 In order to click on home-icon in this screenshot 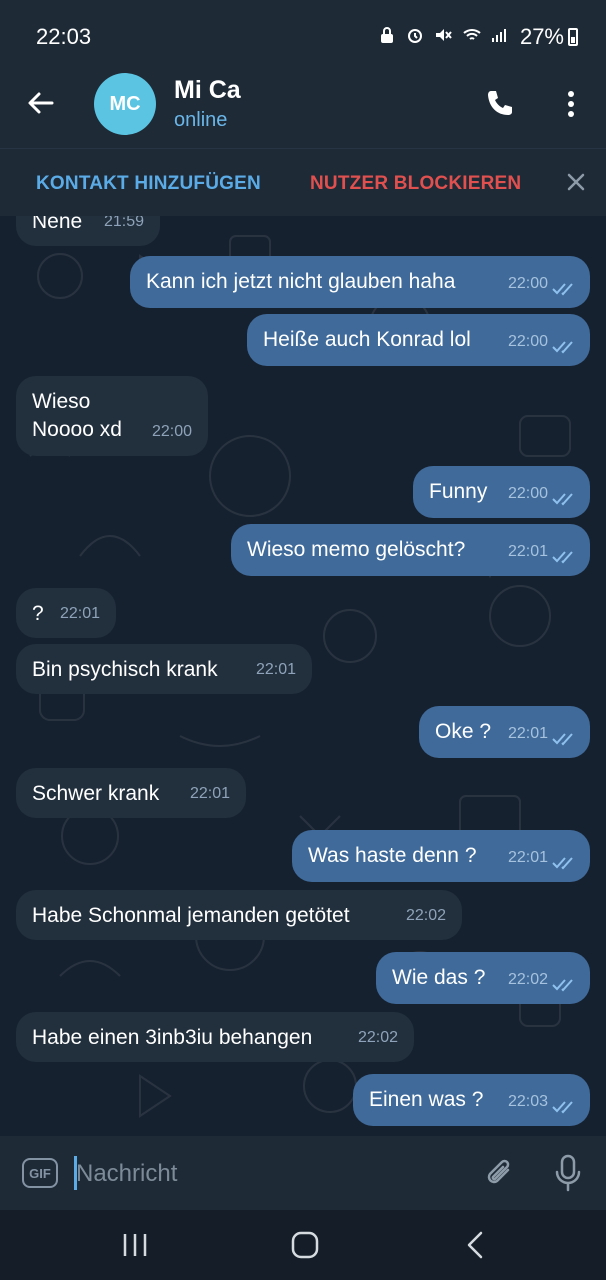, I will do `click(305, 1245)`.